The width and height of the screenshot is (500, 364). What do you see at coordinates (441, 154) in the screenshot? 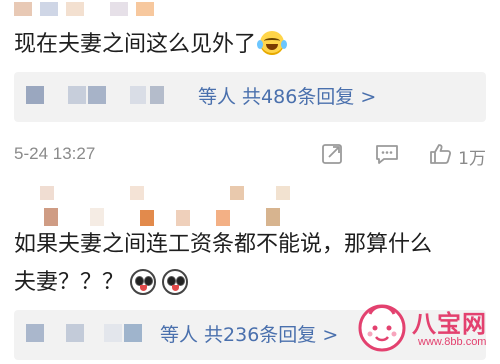
I see `thumbs-up-icon` at bounding box center [441, 154].